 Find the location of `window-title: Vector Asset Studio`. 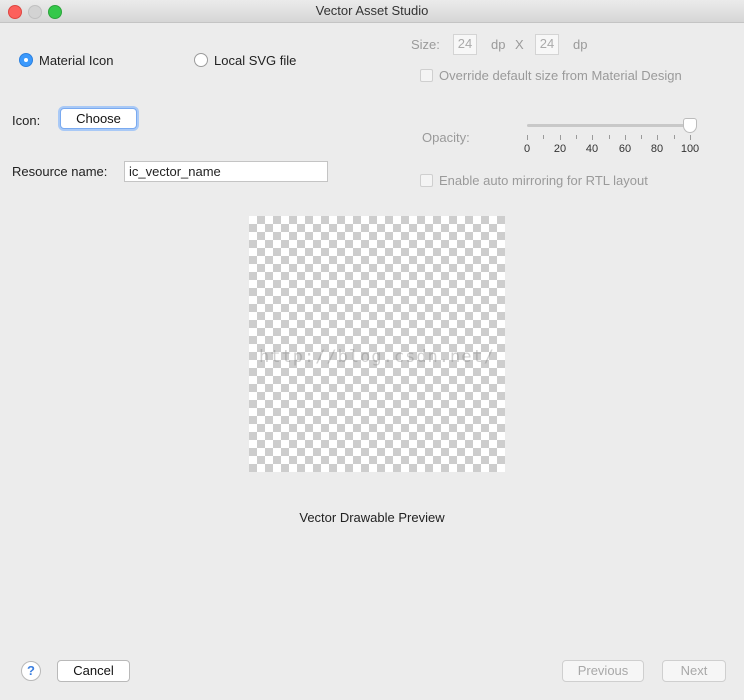

window-title: Vector Asset Studio is located at coordinates (372, 10).